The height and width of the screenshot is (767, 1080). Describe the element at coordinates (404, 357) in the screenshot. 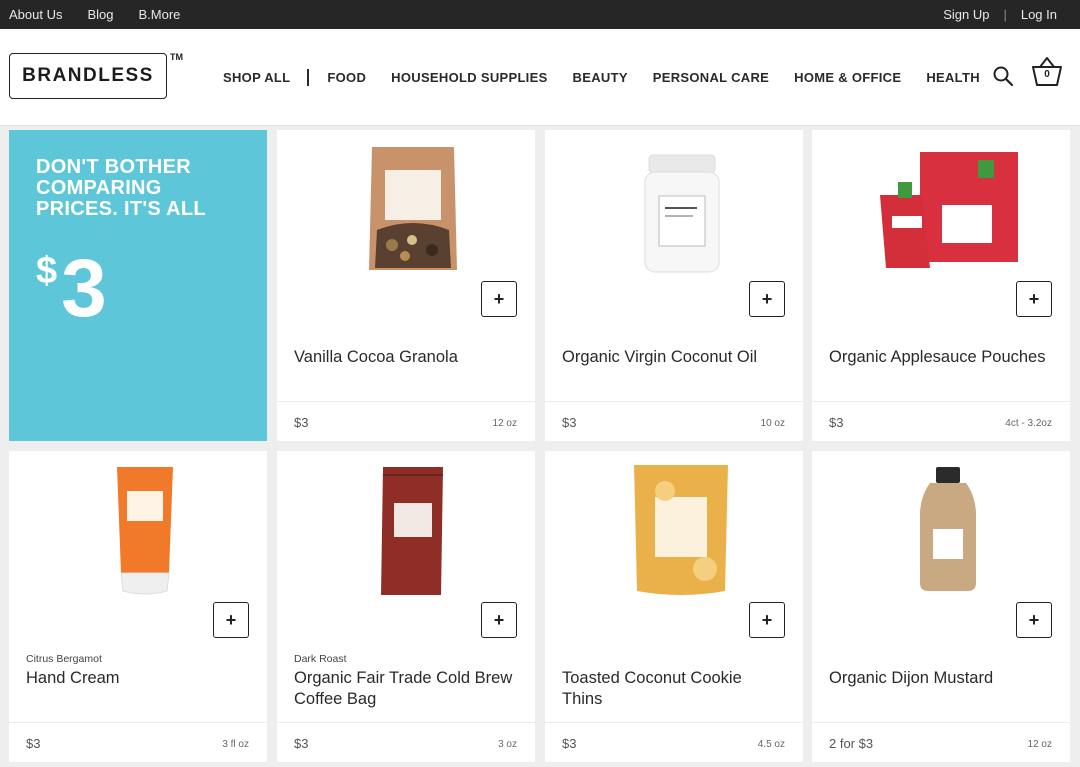

I see `product-name: Vanilla Cocoa Granola` at that location.